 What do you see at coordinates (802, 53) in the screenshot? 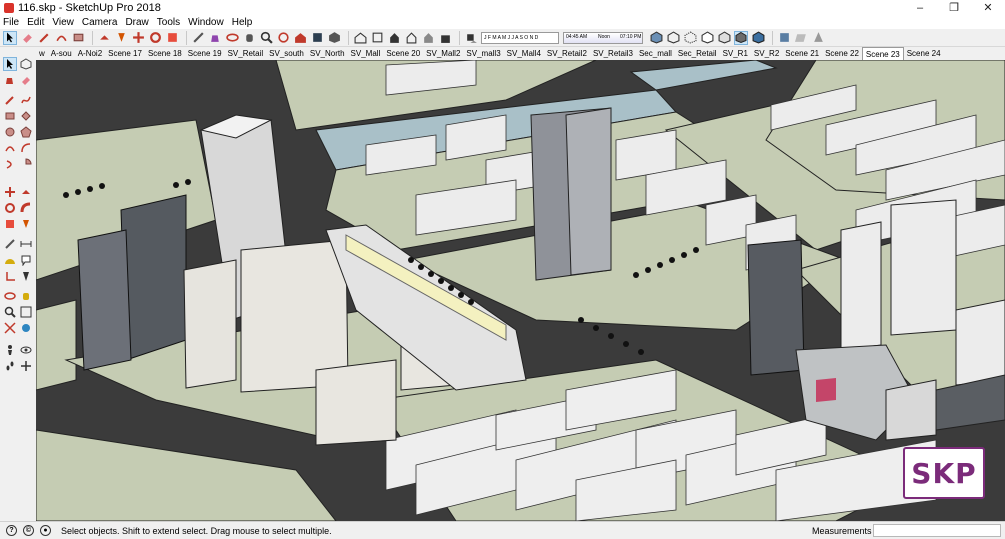
I see `scene-tab: Scene 21` at bounding box center [802, 53].